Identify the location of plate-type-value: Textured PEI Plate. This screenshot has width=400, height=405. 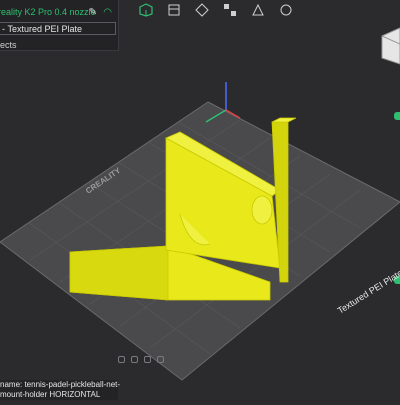
(45, 28).